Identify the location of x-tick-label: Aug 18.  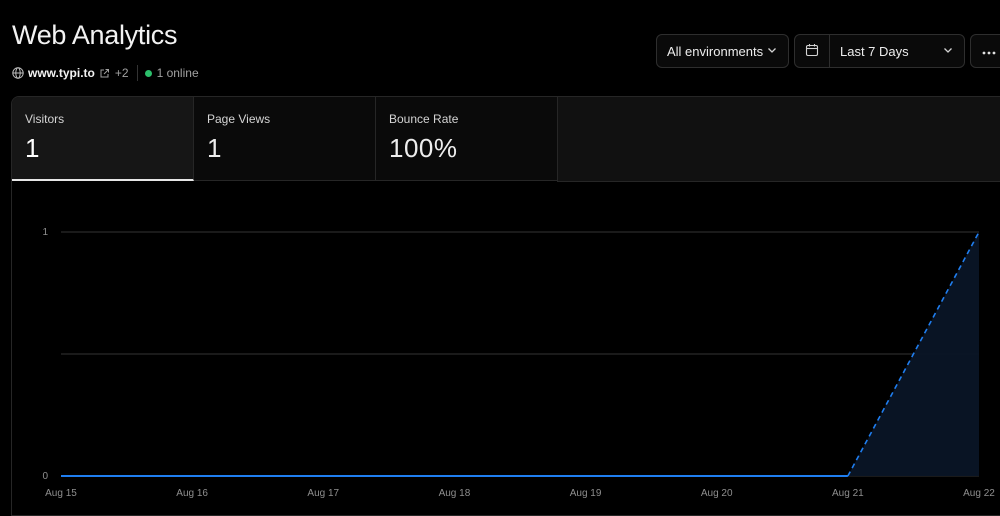
(455, 493).